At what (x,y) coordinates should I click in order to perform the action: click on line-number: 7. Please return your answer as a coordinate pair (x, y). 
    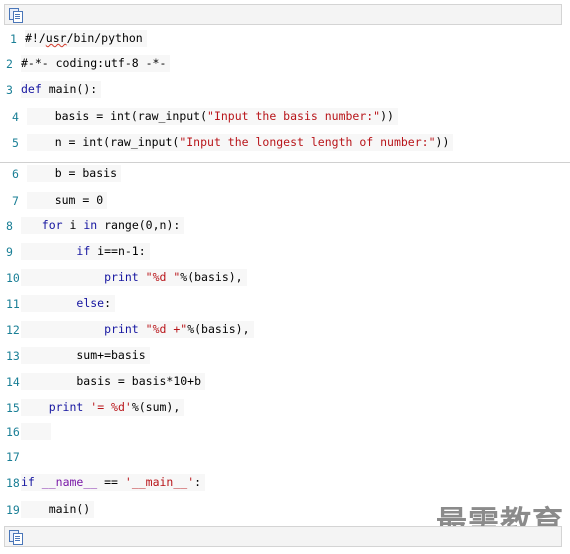
    Looking at the image, I should click on (15, 201).